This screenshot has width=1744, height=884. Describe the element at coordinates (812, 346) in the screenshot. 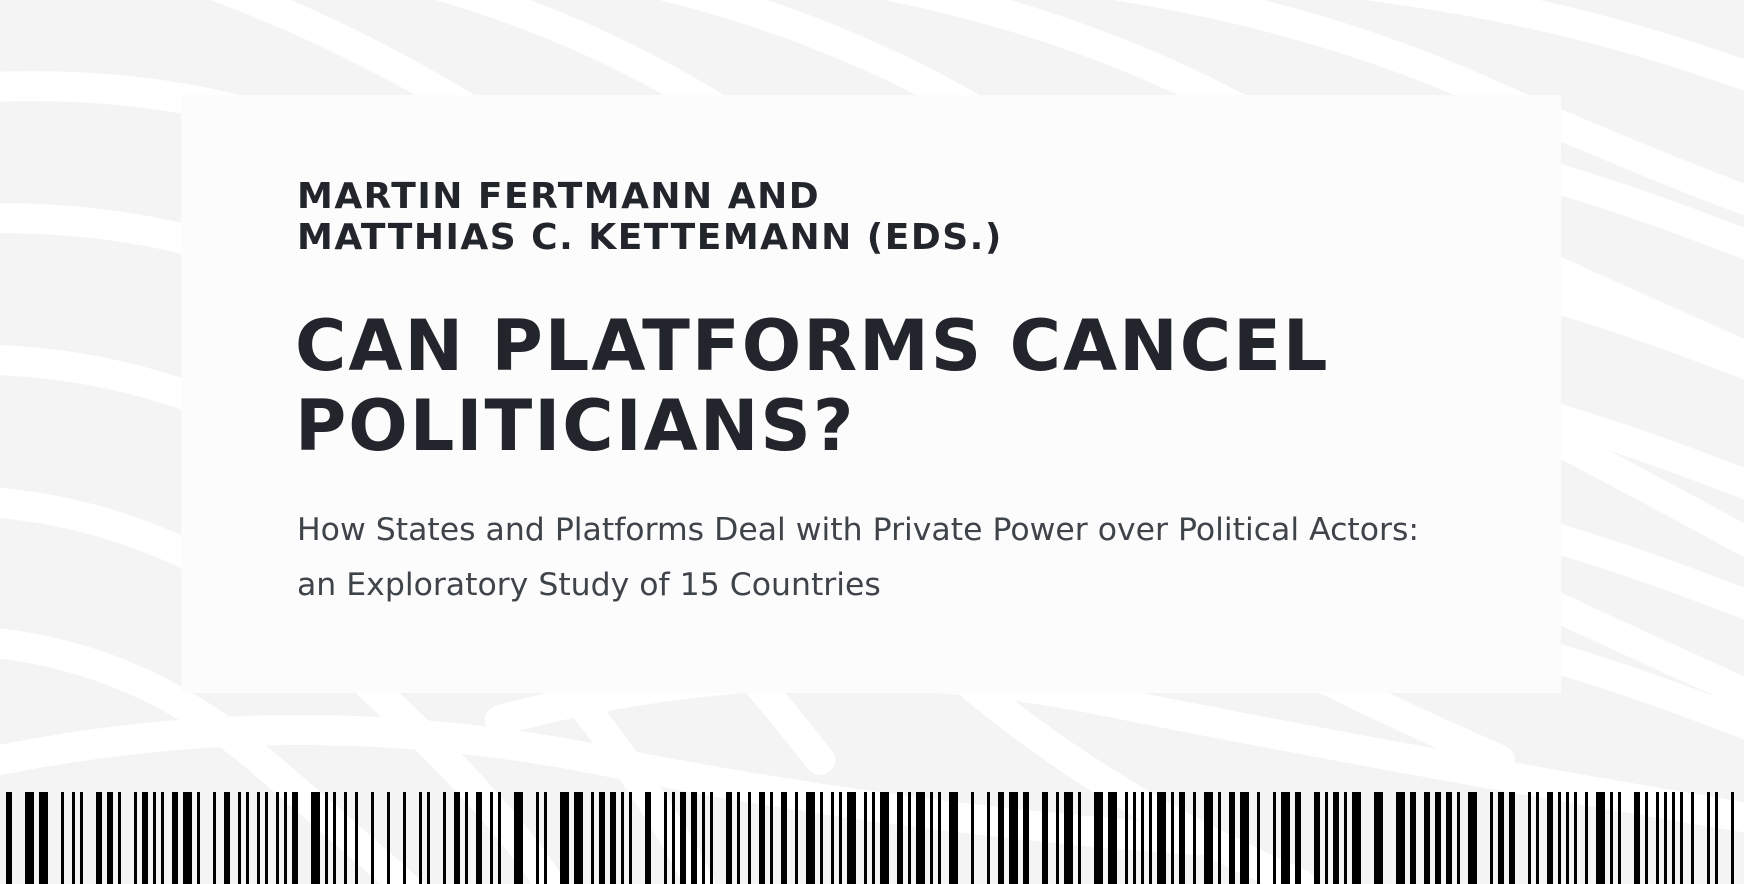

I see `title-line: CAN PLATFORMS CANCEL` at that location.